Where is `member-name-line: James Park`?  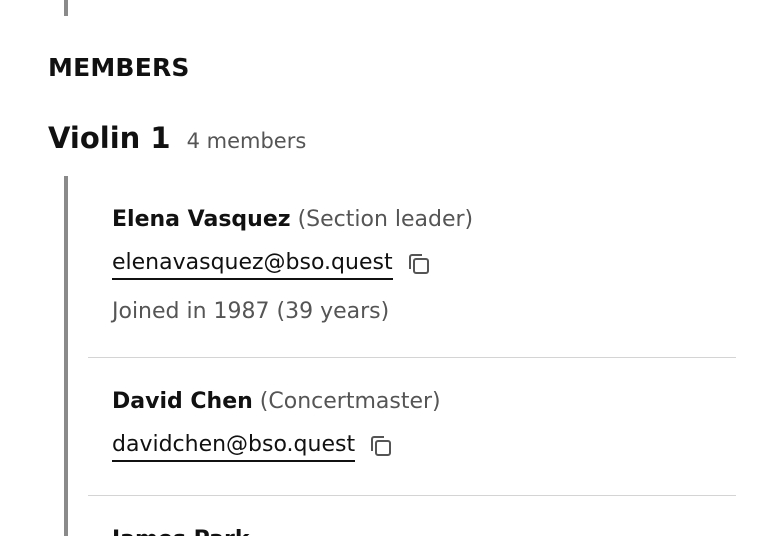
member-name-line: James Park is located at coordinates (181, 530).